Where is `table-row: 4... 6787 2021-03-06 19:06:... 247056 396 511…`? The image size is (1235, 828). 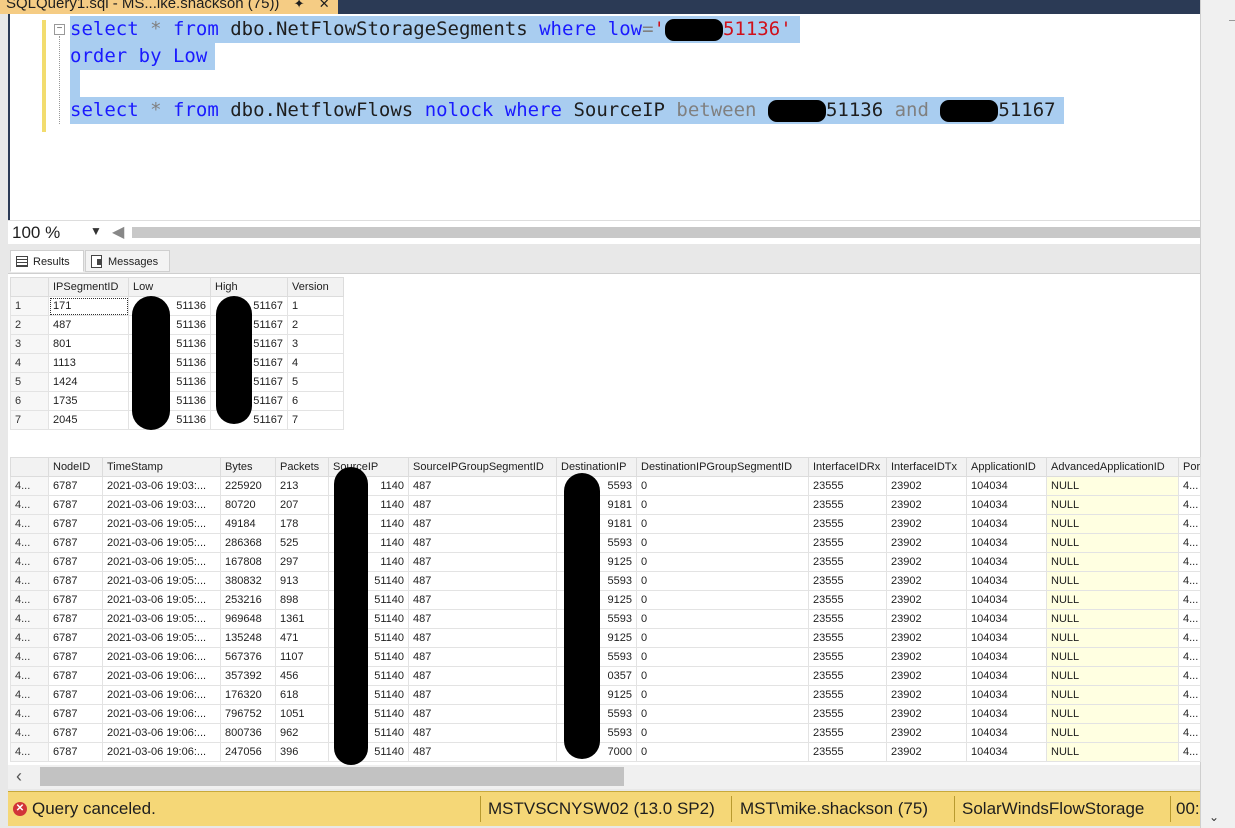 table-row: 4... 6787 2021-03-06 19:06:... 247056 396 511… is located at coordinates (605, 752).